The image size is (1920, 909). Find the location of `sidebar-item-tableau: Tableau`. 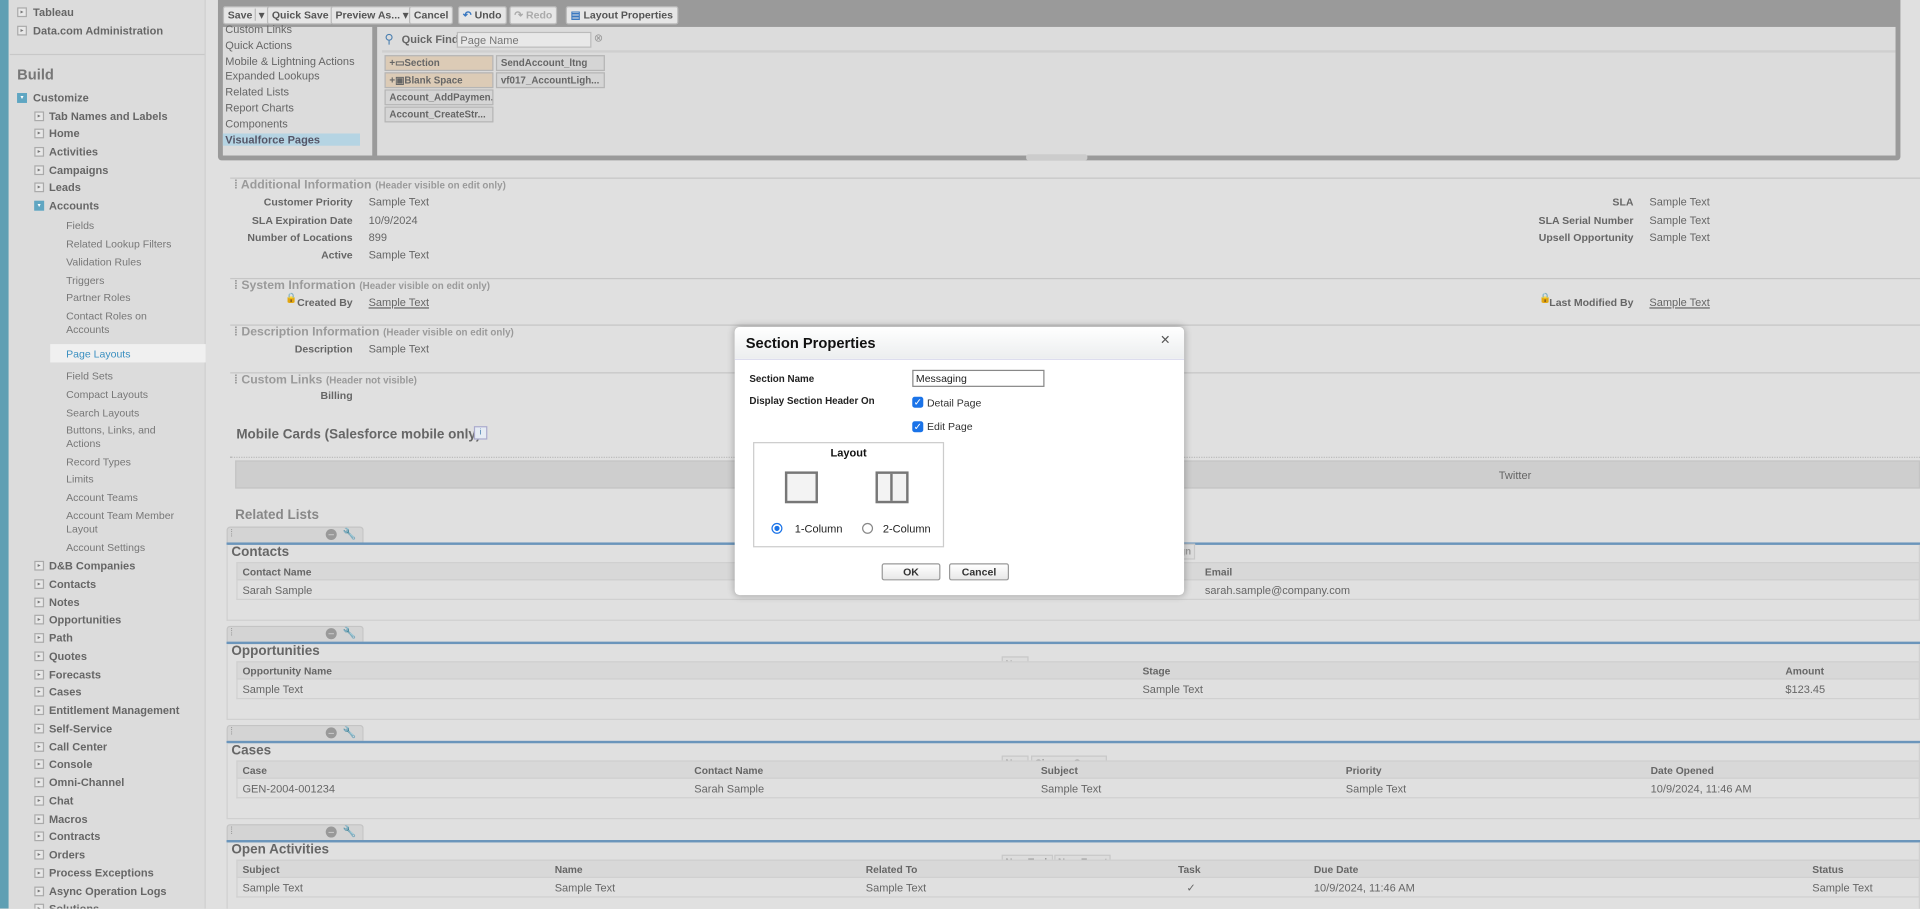

sidebar-item-tableau: Tableau is located at coordinates (53, 12).